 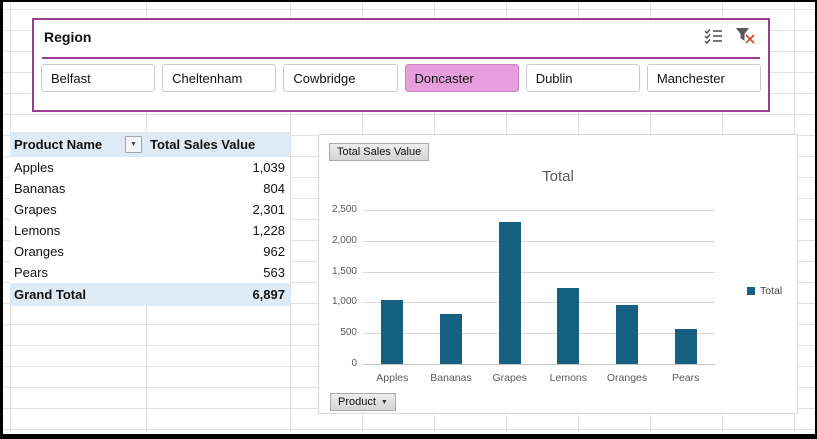 I want to click on value-cell: 1,228, so click(x=268, y=230).